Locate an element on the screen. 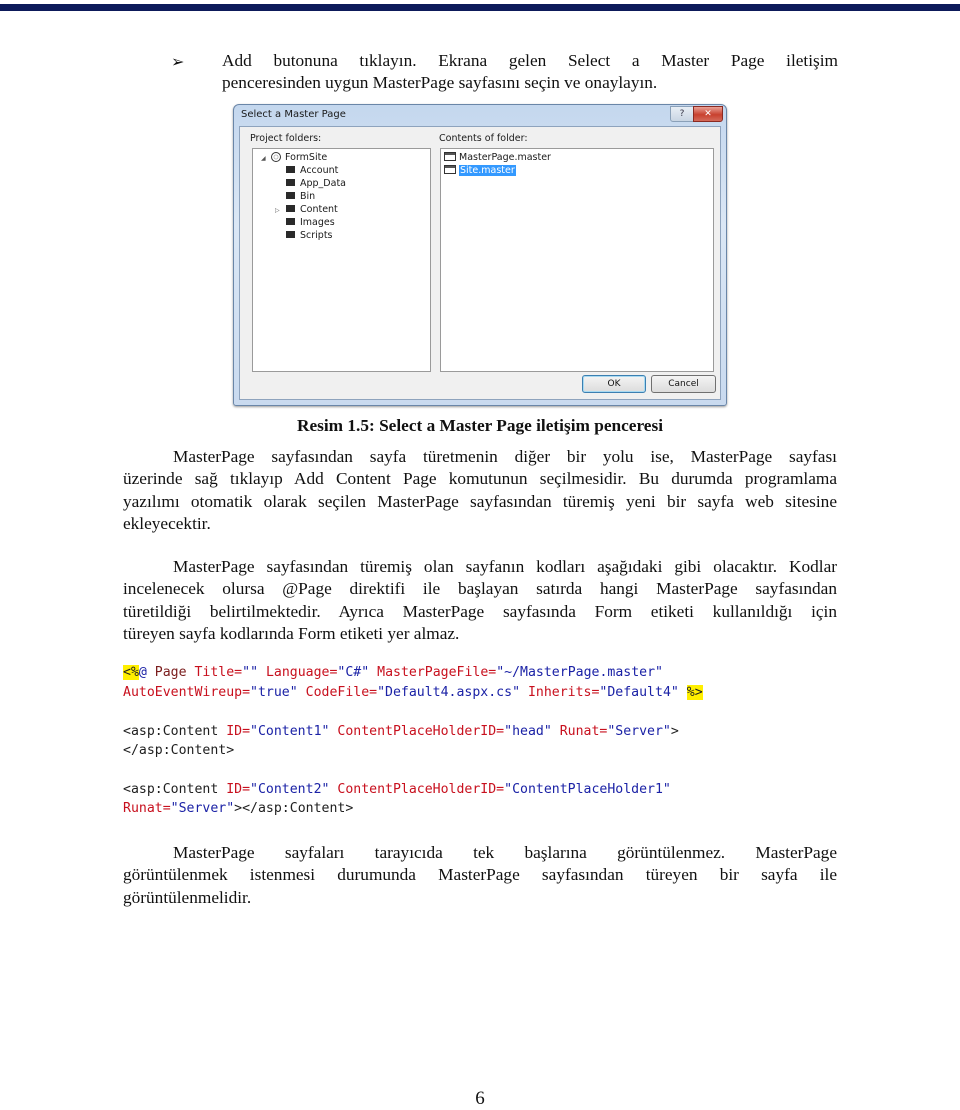 The width and height of the screenshot is (960, 1110). close-button: ✕ is located at coordinates (708, 114).